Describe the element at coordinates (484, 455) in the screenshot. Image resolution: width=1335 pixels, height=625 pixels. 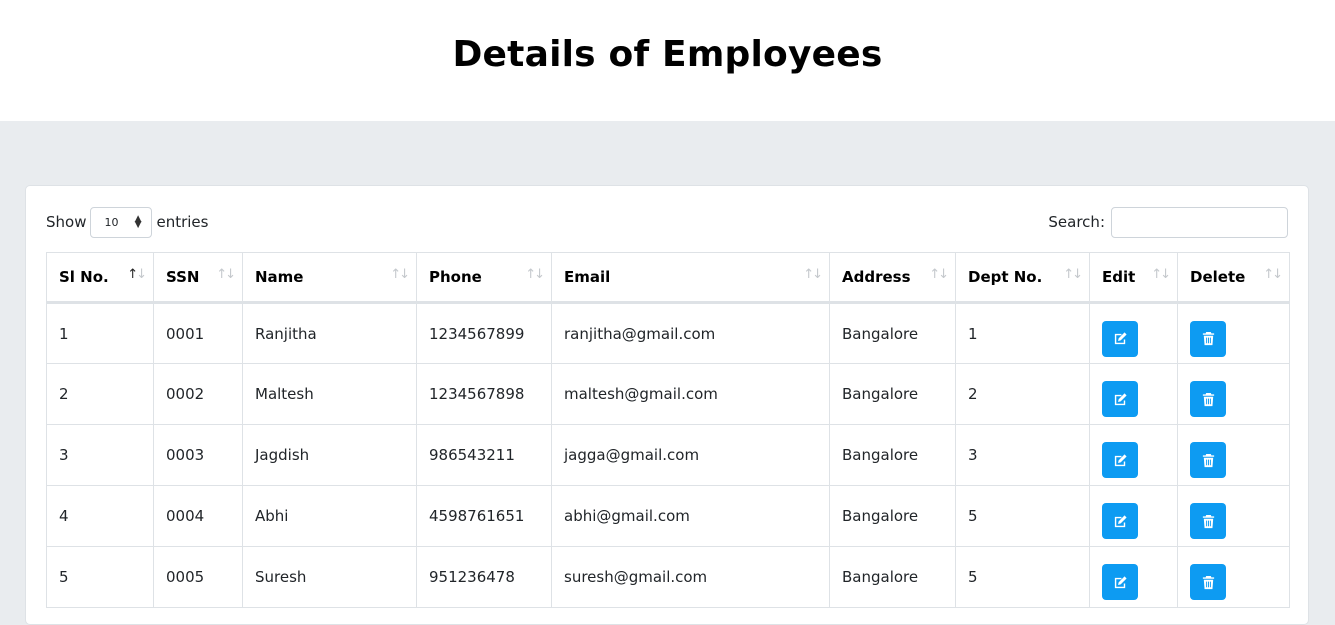
I see `cell-phone: 986543211` at that location.